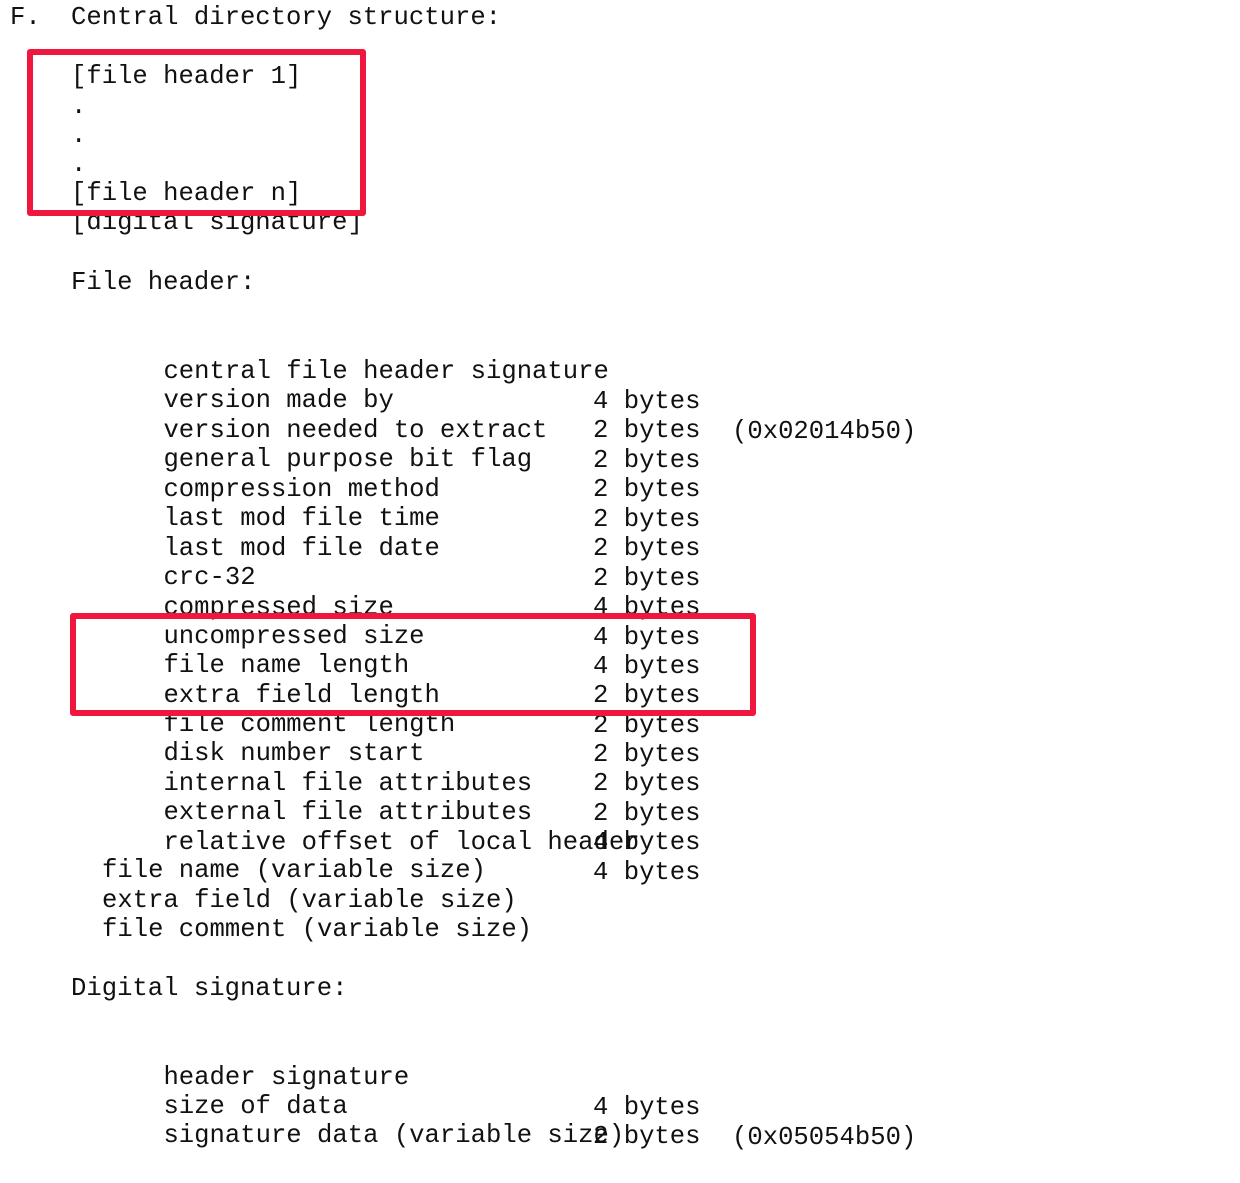 The height and width of the screenshot is (1183, 1240). Describe the element at coordinates (401, 400) in the screenshot. I see `field-row: version made by 2 bytes` at that location.